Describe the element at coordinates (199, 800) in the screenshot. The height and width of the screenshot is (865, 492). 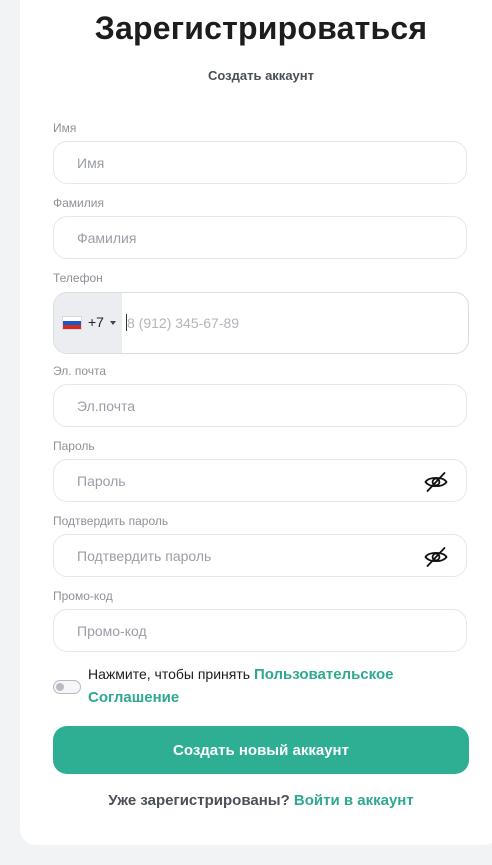
I see `login-prompt-text: Уже зарегистрированы?` at that location.